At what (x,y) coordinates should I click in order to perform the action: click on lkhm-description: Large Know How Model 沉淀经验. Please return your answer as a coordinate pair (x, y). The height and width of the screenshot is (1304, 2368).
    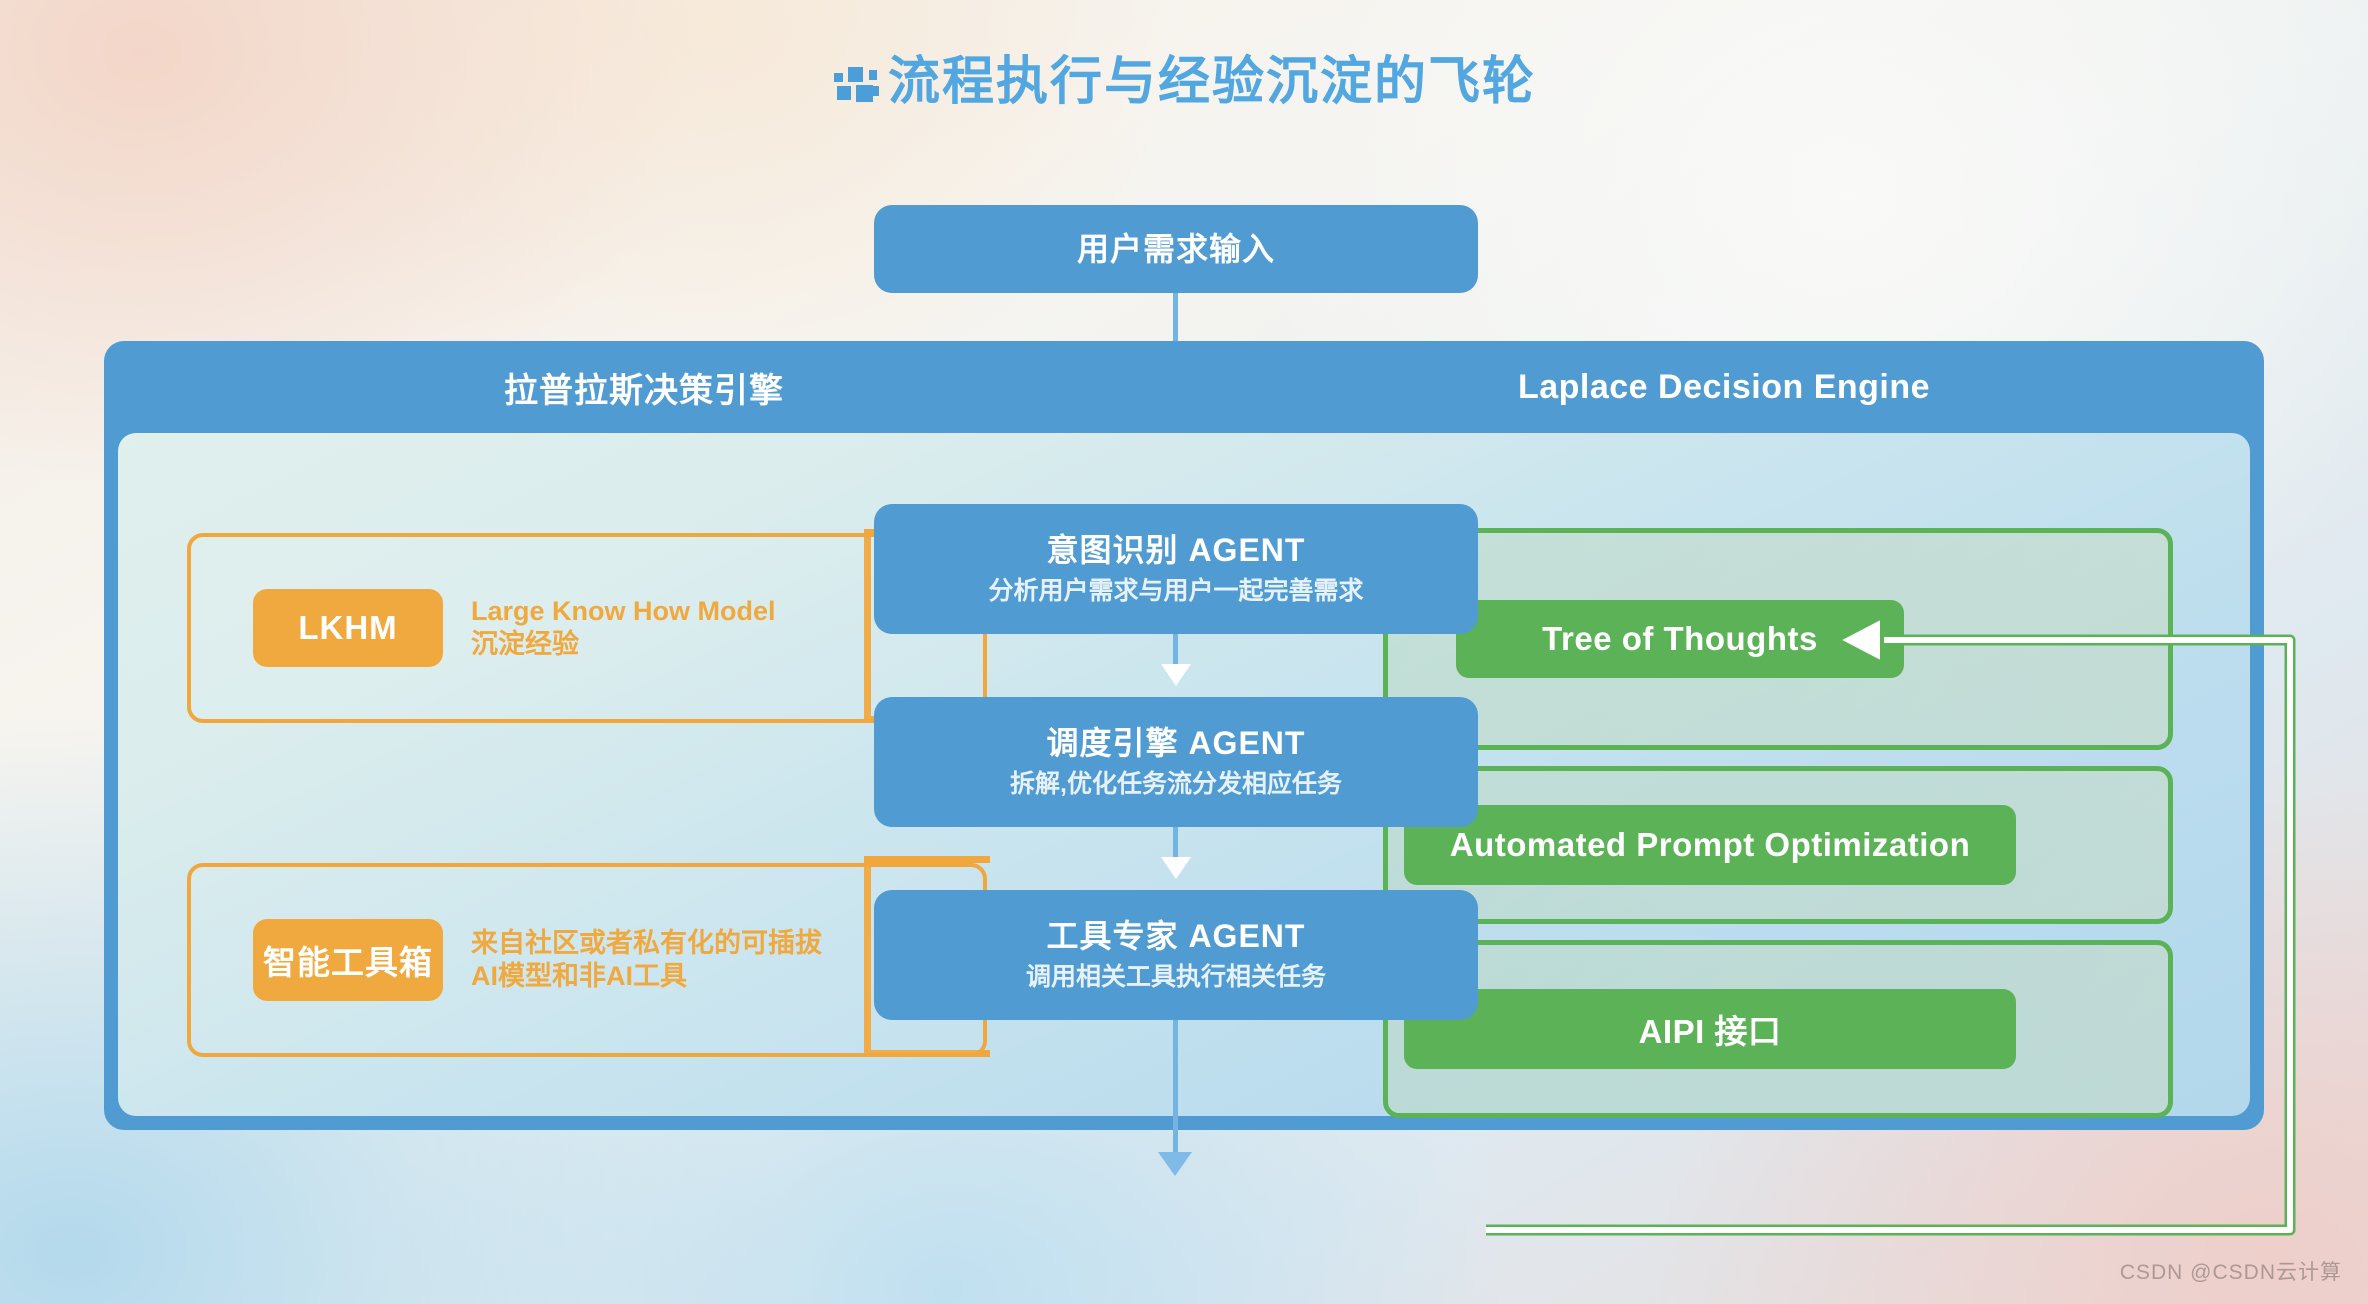
    Looking at the image, I should click on (623, 628).